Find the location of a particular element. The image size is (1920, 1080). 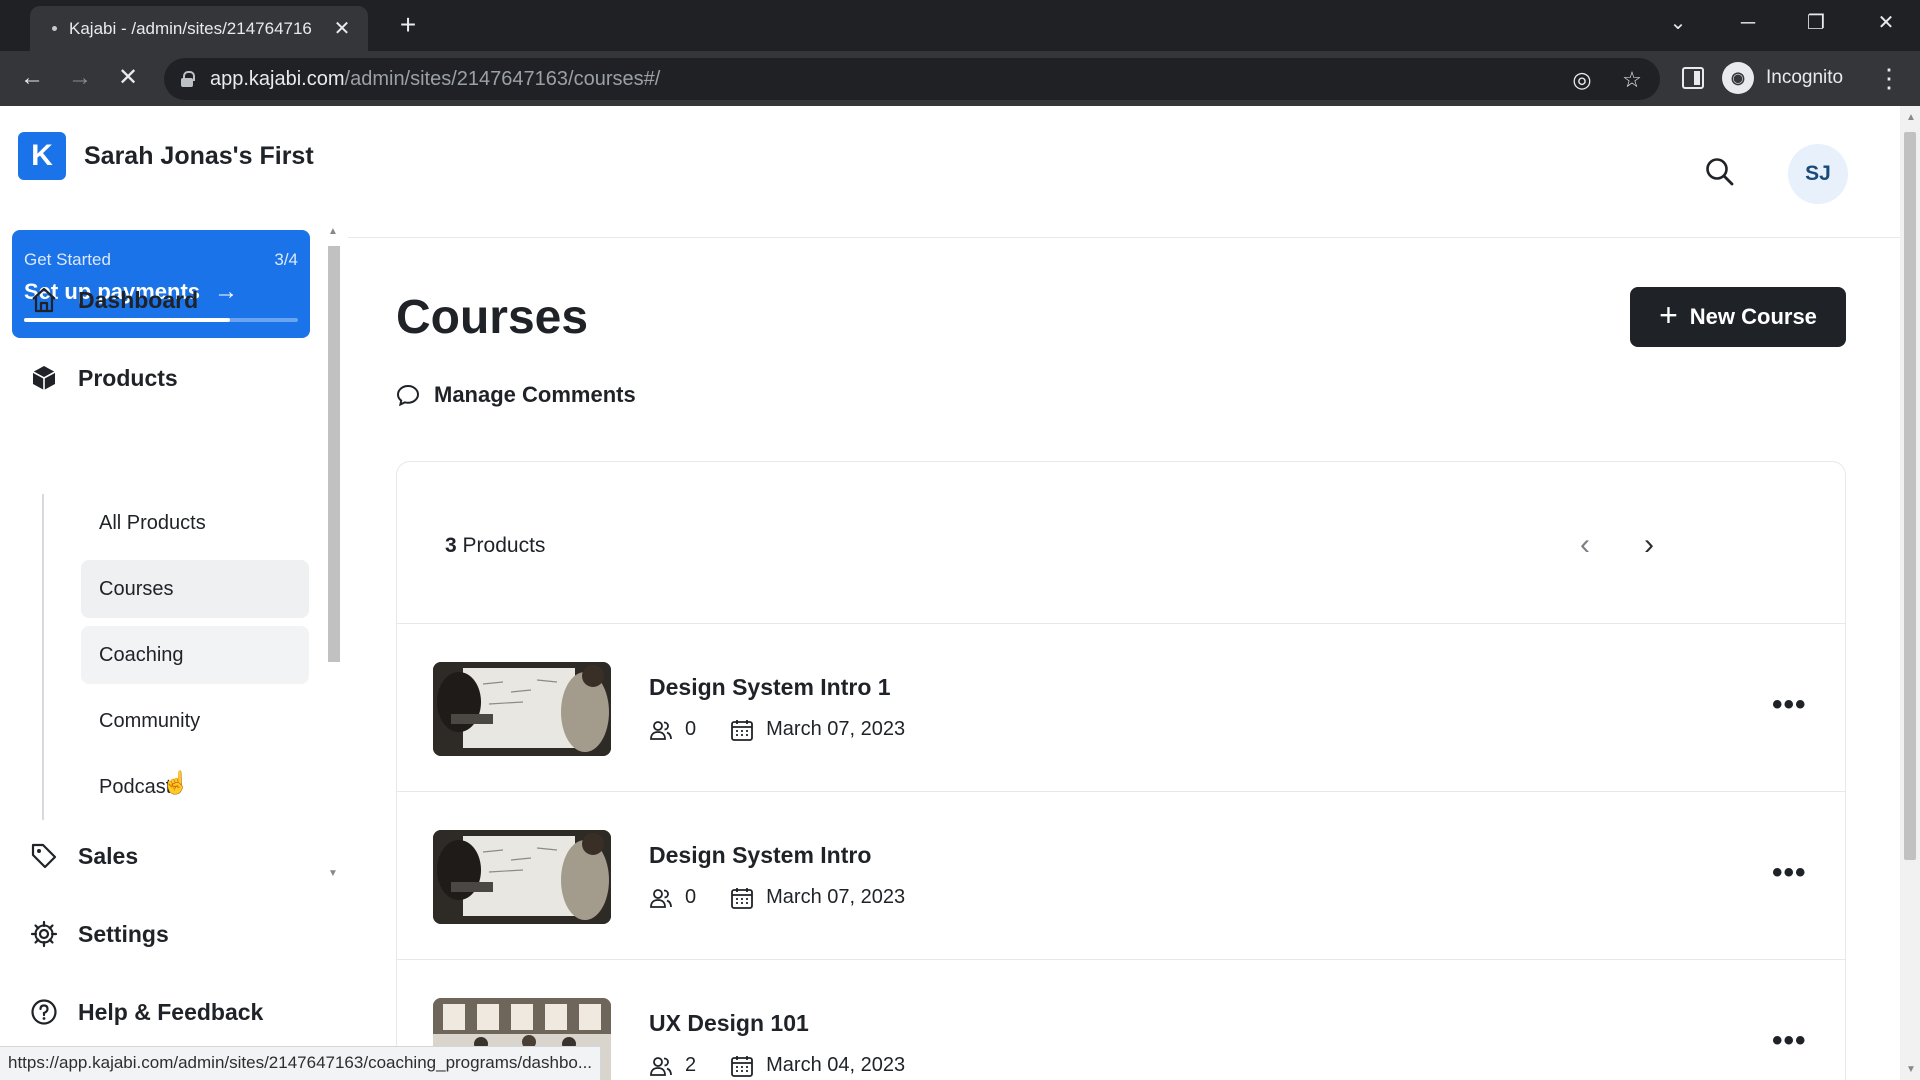

forward-button: → is located at coordinates (80, 78).